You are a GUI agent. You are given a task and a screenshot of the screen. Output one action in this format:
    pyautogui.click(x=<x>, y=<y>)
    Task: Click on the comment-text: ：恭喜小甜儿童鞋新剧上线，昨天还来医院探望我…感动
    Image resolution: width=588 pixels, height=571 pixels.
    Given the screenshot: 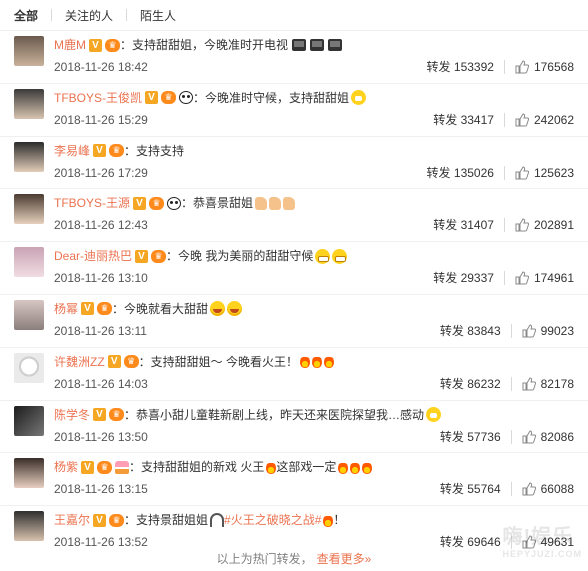 What is the action you would take?
    pyautogui.click(x=274, y=414)
    